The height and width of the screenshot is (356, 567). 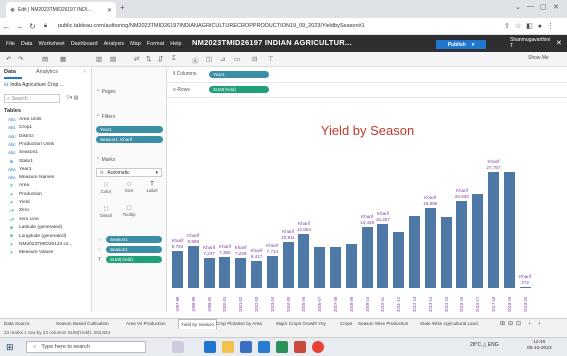 I want to click on sheet-tab: Yield by Season, so click(x=198, y=324).